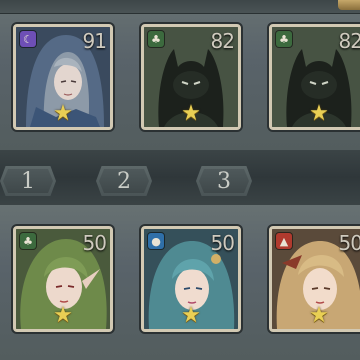 This screenshot has width=360, height=360. What do you see at coordinates (63, 279) in the screenshot?
I see `hero-card: ♣ 50 ★` at bounding box center [63, 279].